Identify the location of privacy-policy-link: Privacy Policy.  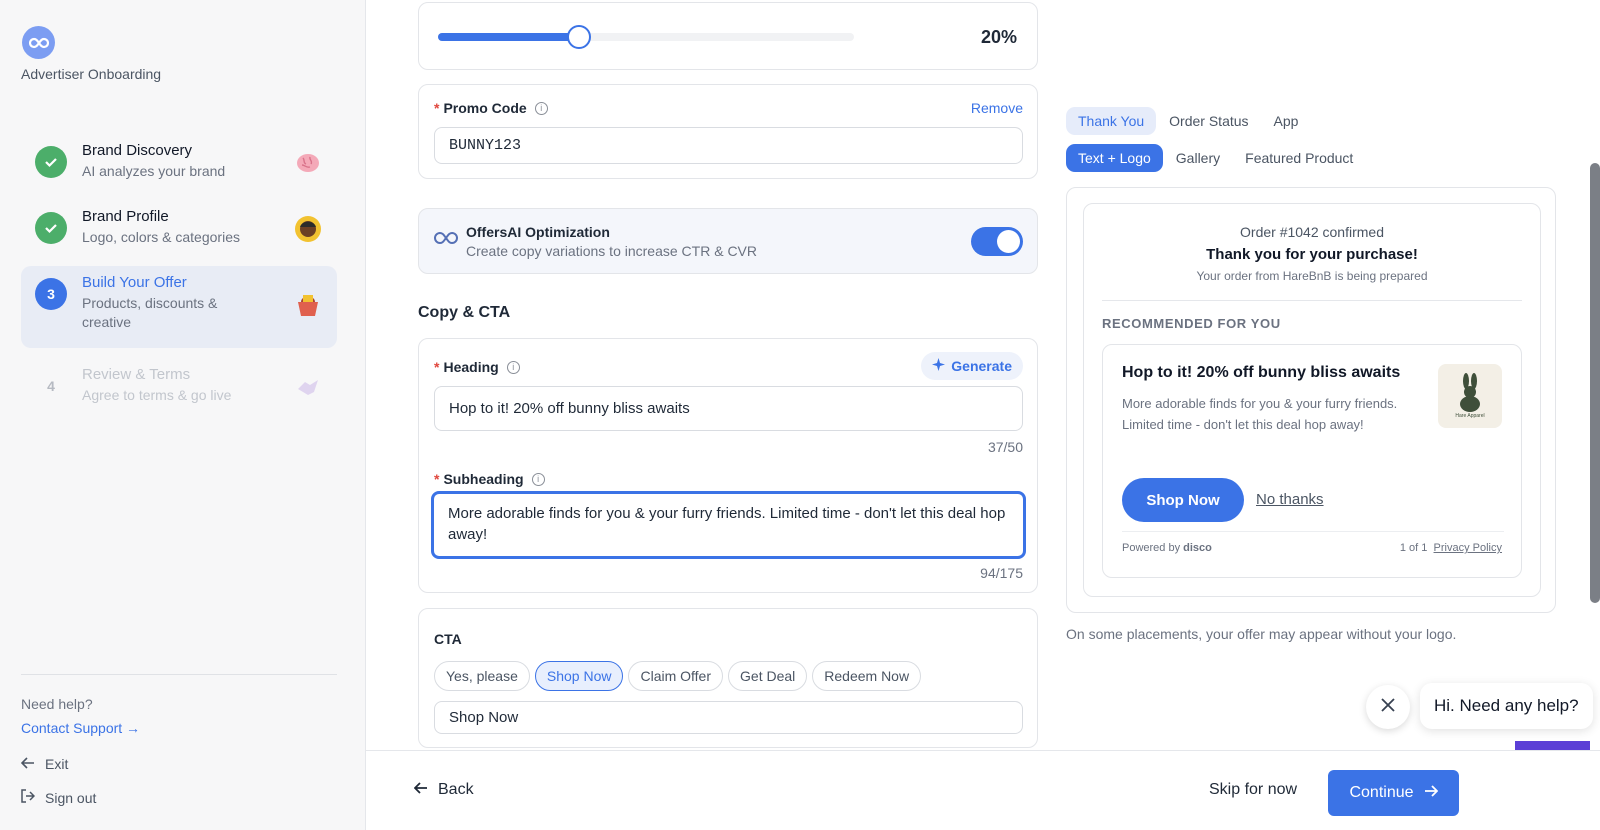
(1468, 548).